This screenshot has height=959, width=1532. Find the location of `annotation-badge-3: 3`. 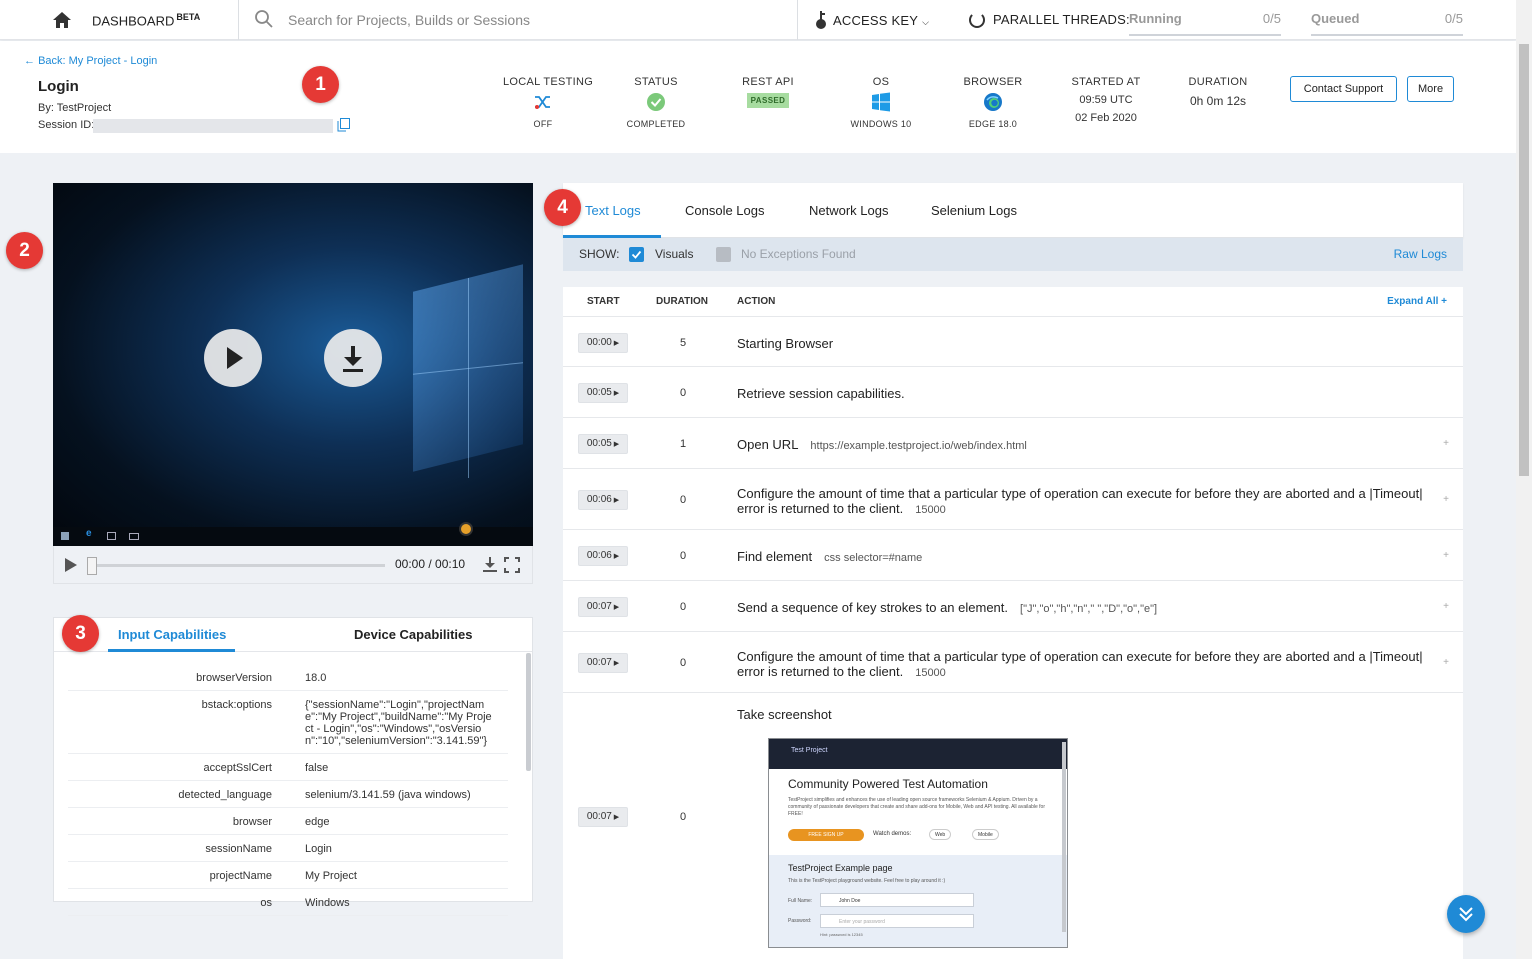

annotation-badge-3: 3 is located at coordinates (80, 633).